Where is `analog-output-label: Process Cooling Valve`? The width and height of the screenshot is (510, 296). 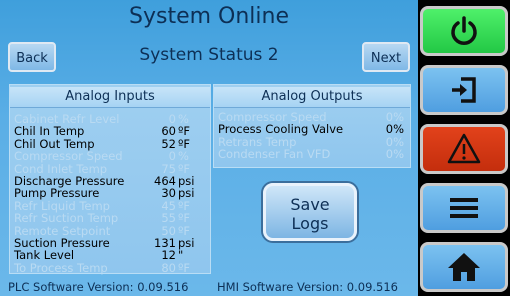
analog-output-label: Process Cooling Valve is located at coordinates (281, 129).